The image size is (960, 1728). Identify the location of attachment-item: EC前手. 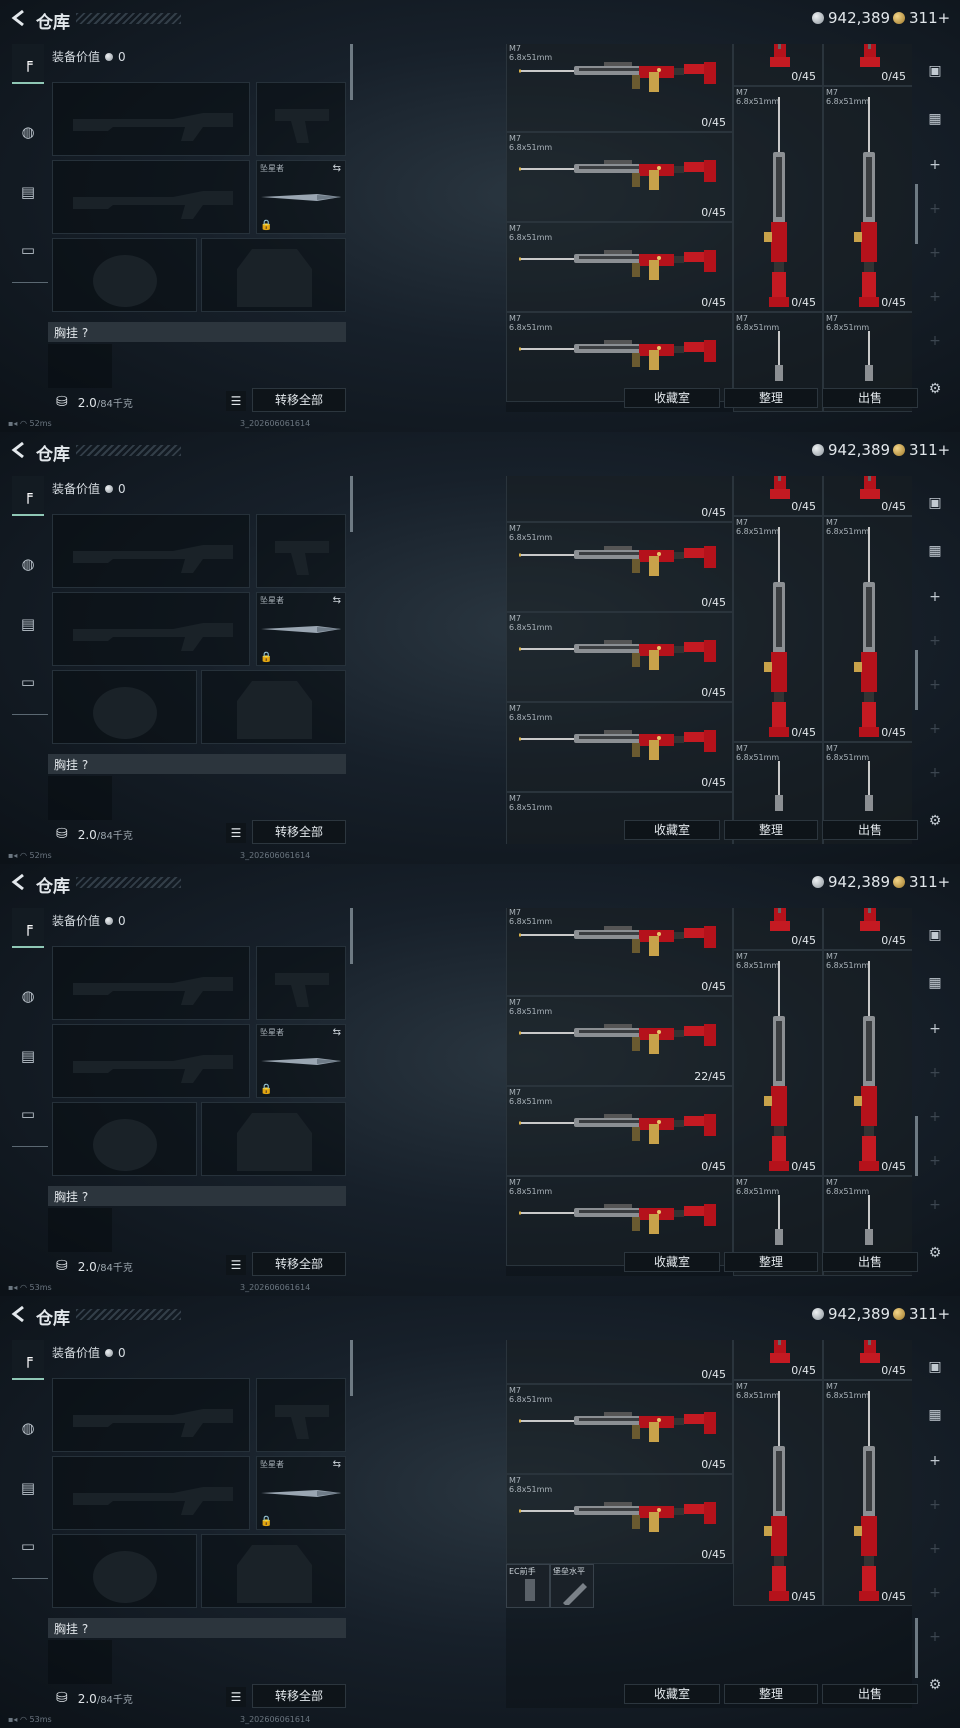
(528, 1586).